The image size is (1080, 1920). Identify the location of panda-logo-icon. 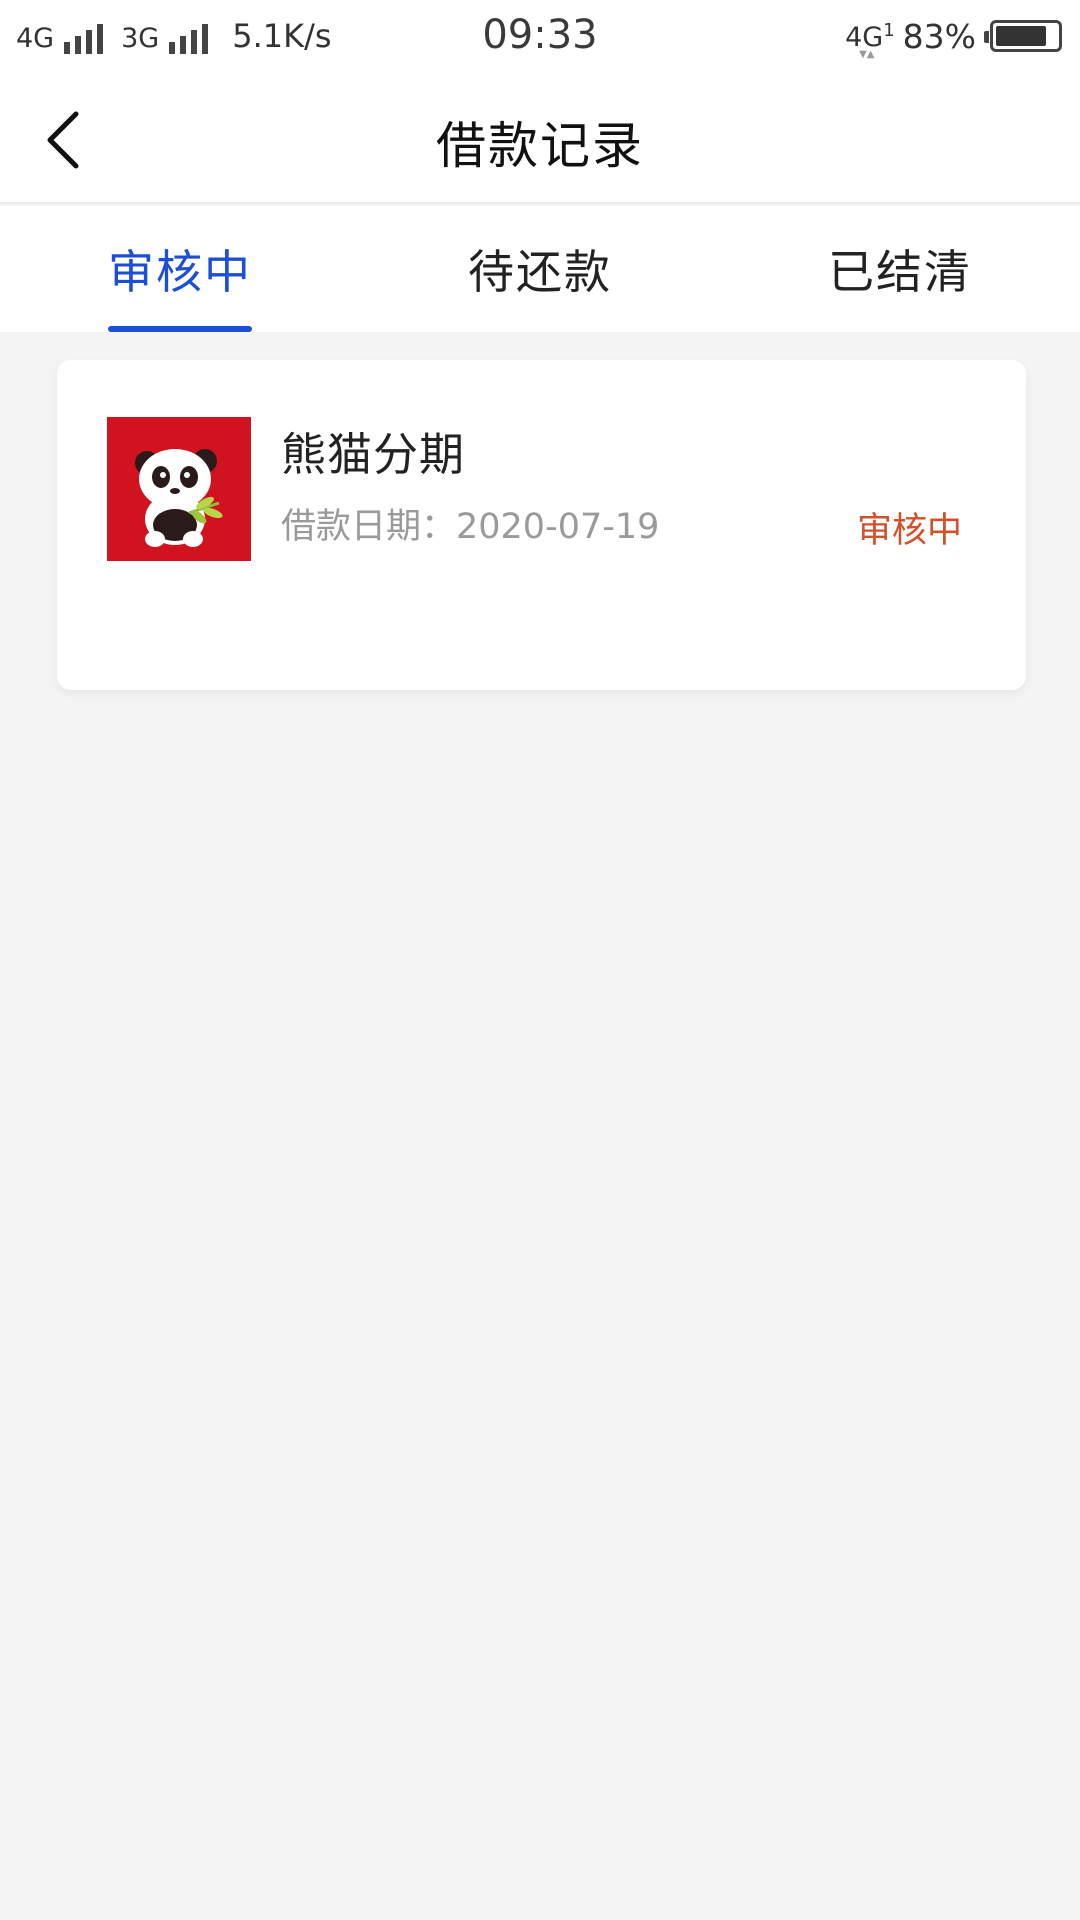
(179, 489).